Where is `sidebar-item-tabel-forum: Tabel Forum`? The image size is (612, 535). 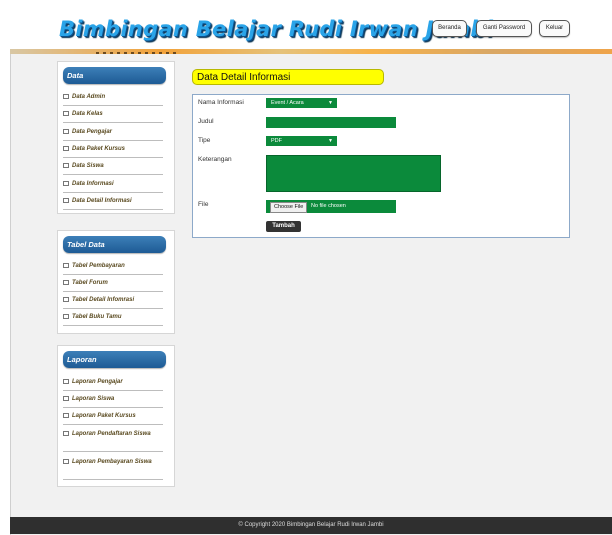
sidebar-item-tabel-forum: Tabel Forum is located at coordinates (113, 285).